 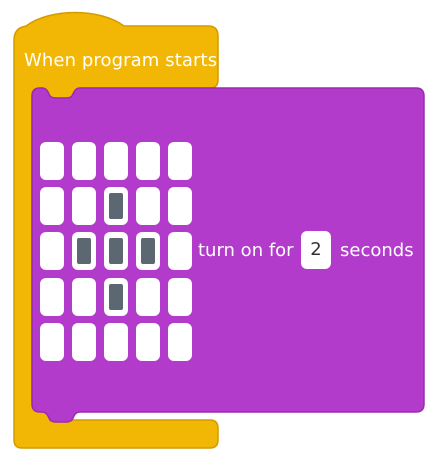 What do you see at coordinates (316, 250) in the screenshot?
I see `duration-input: 2` at bounding box center [316, 250].